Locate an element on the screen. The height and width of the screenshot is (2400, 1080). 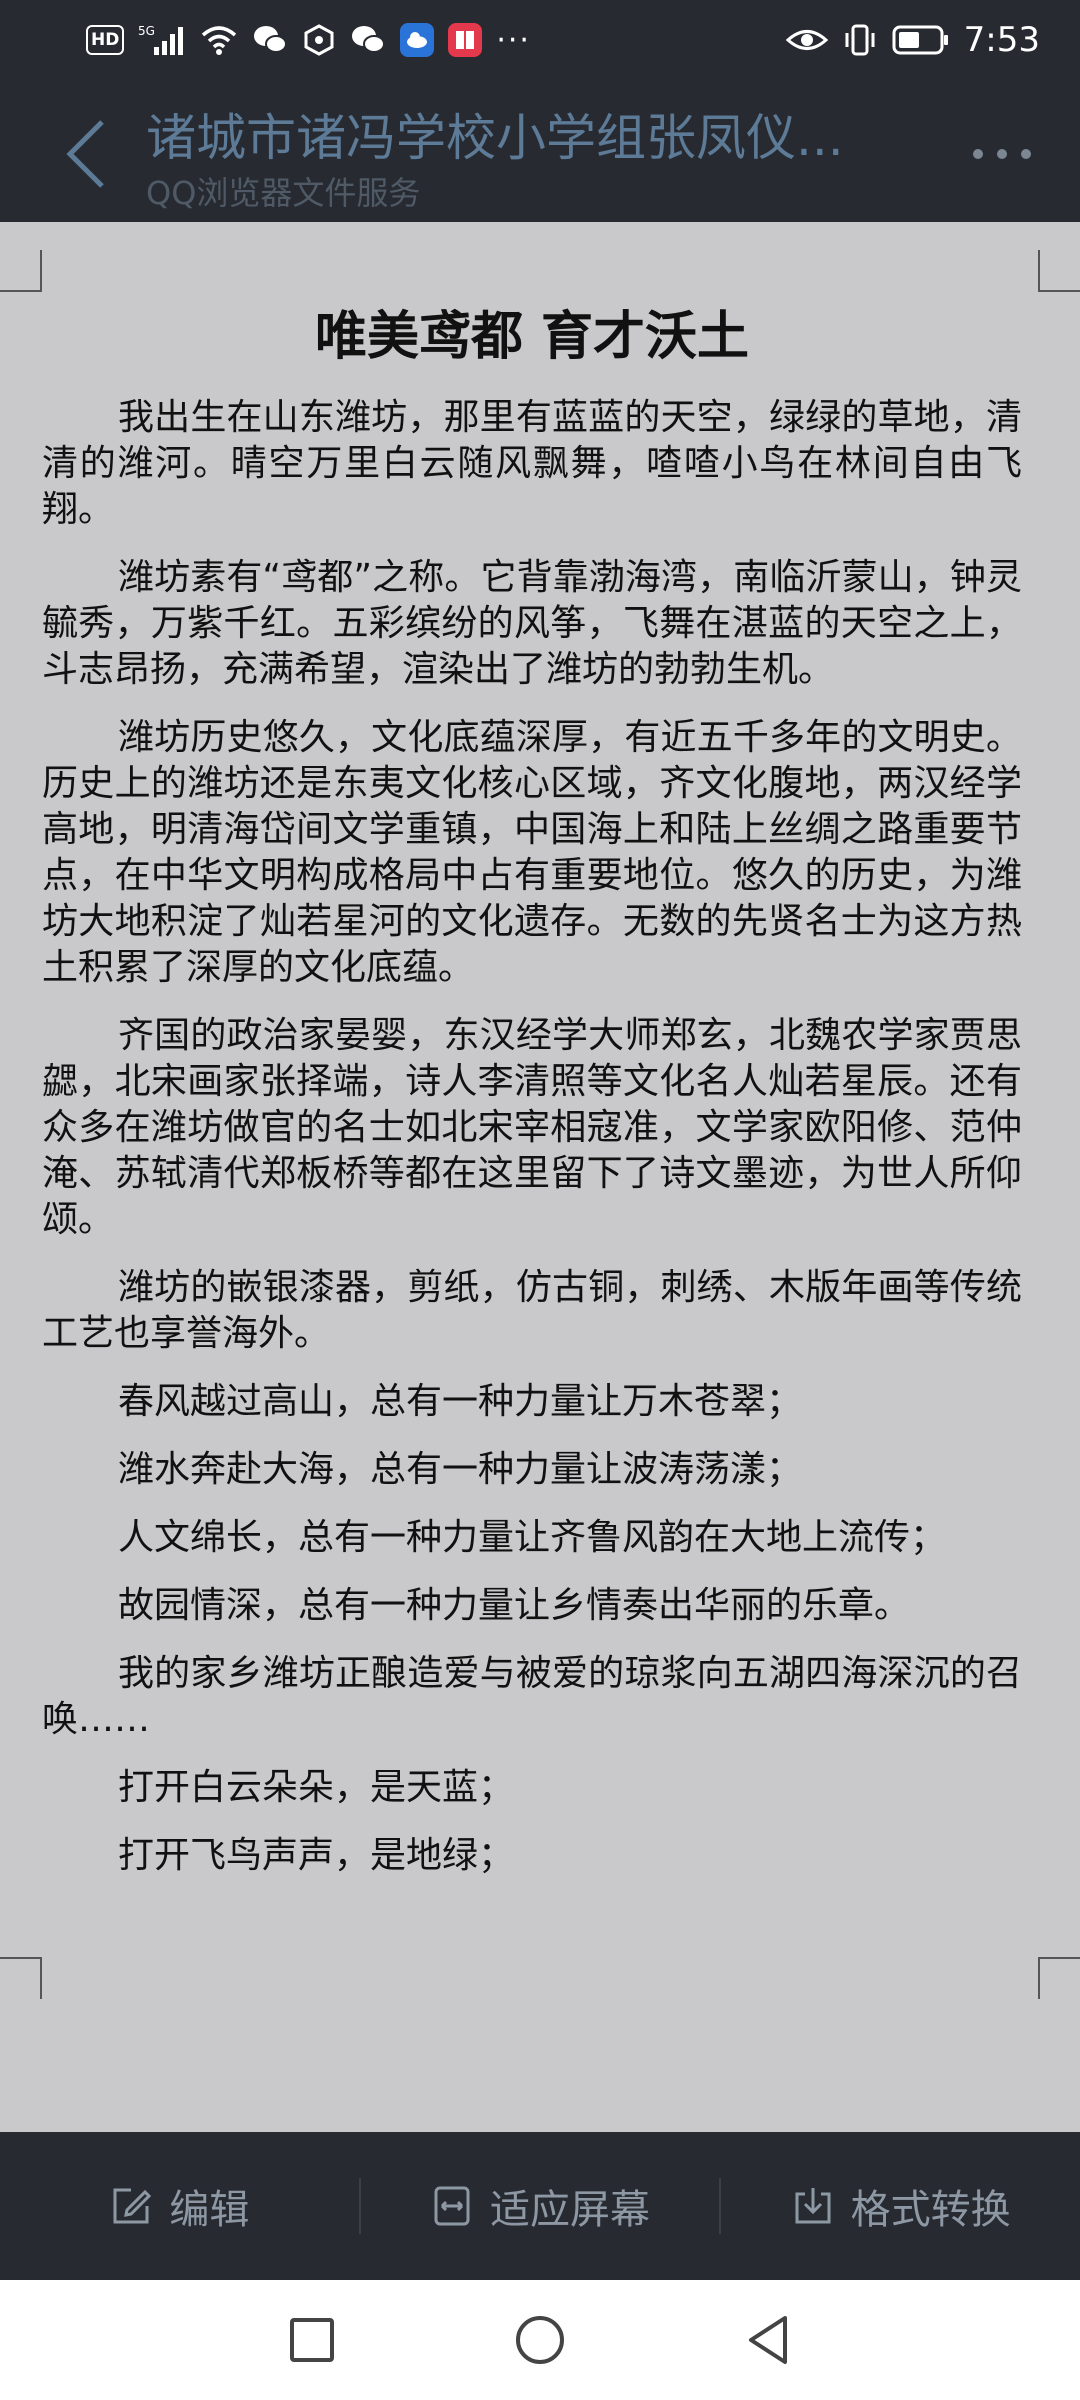
paragraph: 春风越过高山，总有一种力量让万木苍翠； is located at coordinates (460, 1401).